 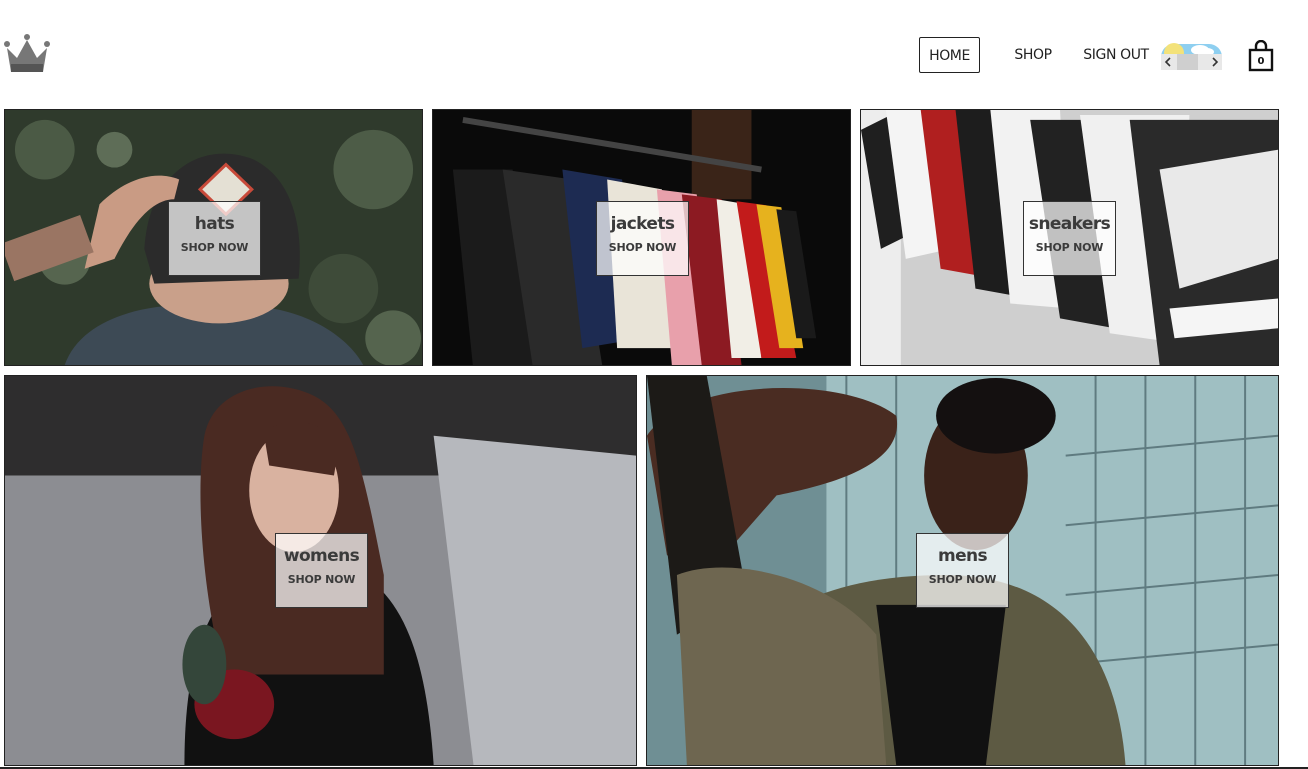 What do you see at coordinates (214, 224) in the screenshot?
I see `category-title: hats` at bounding box center [214, 224].